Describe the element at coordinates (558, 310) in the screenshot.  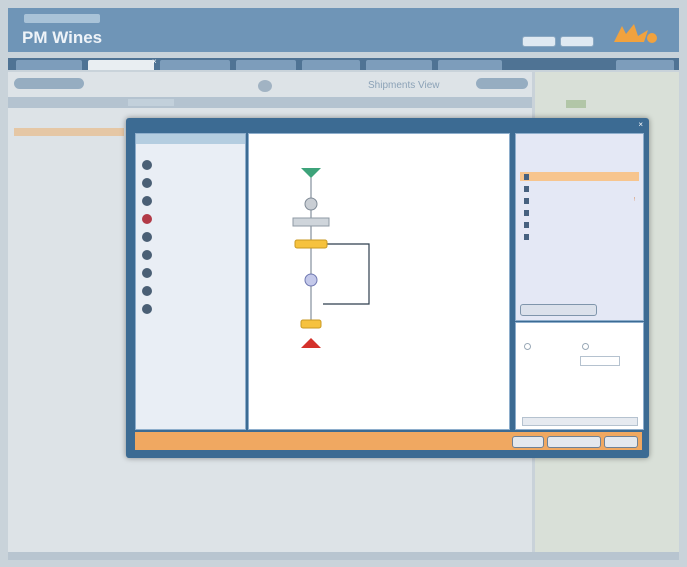
I see `add-dependency-button` at that location.